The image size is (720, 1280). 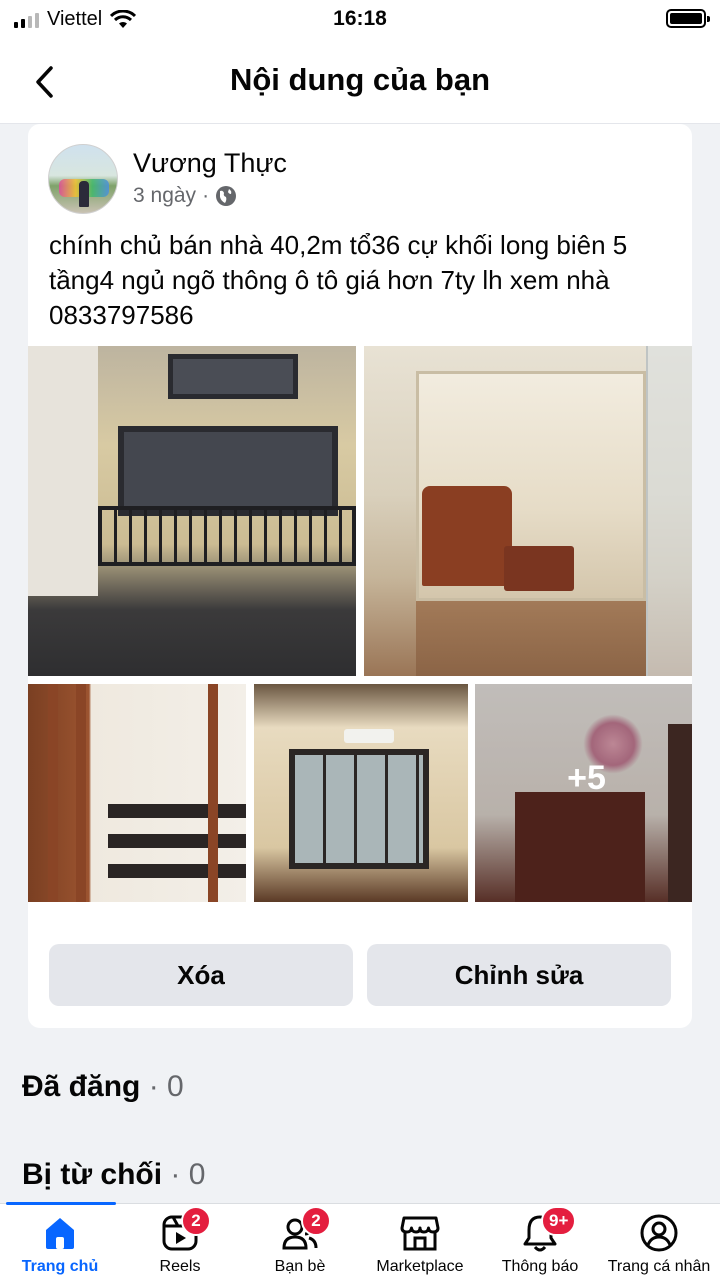 I want to click on tab-label: Marketplace, so click(x=420, y=1266).